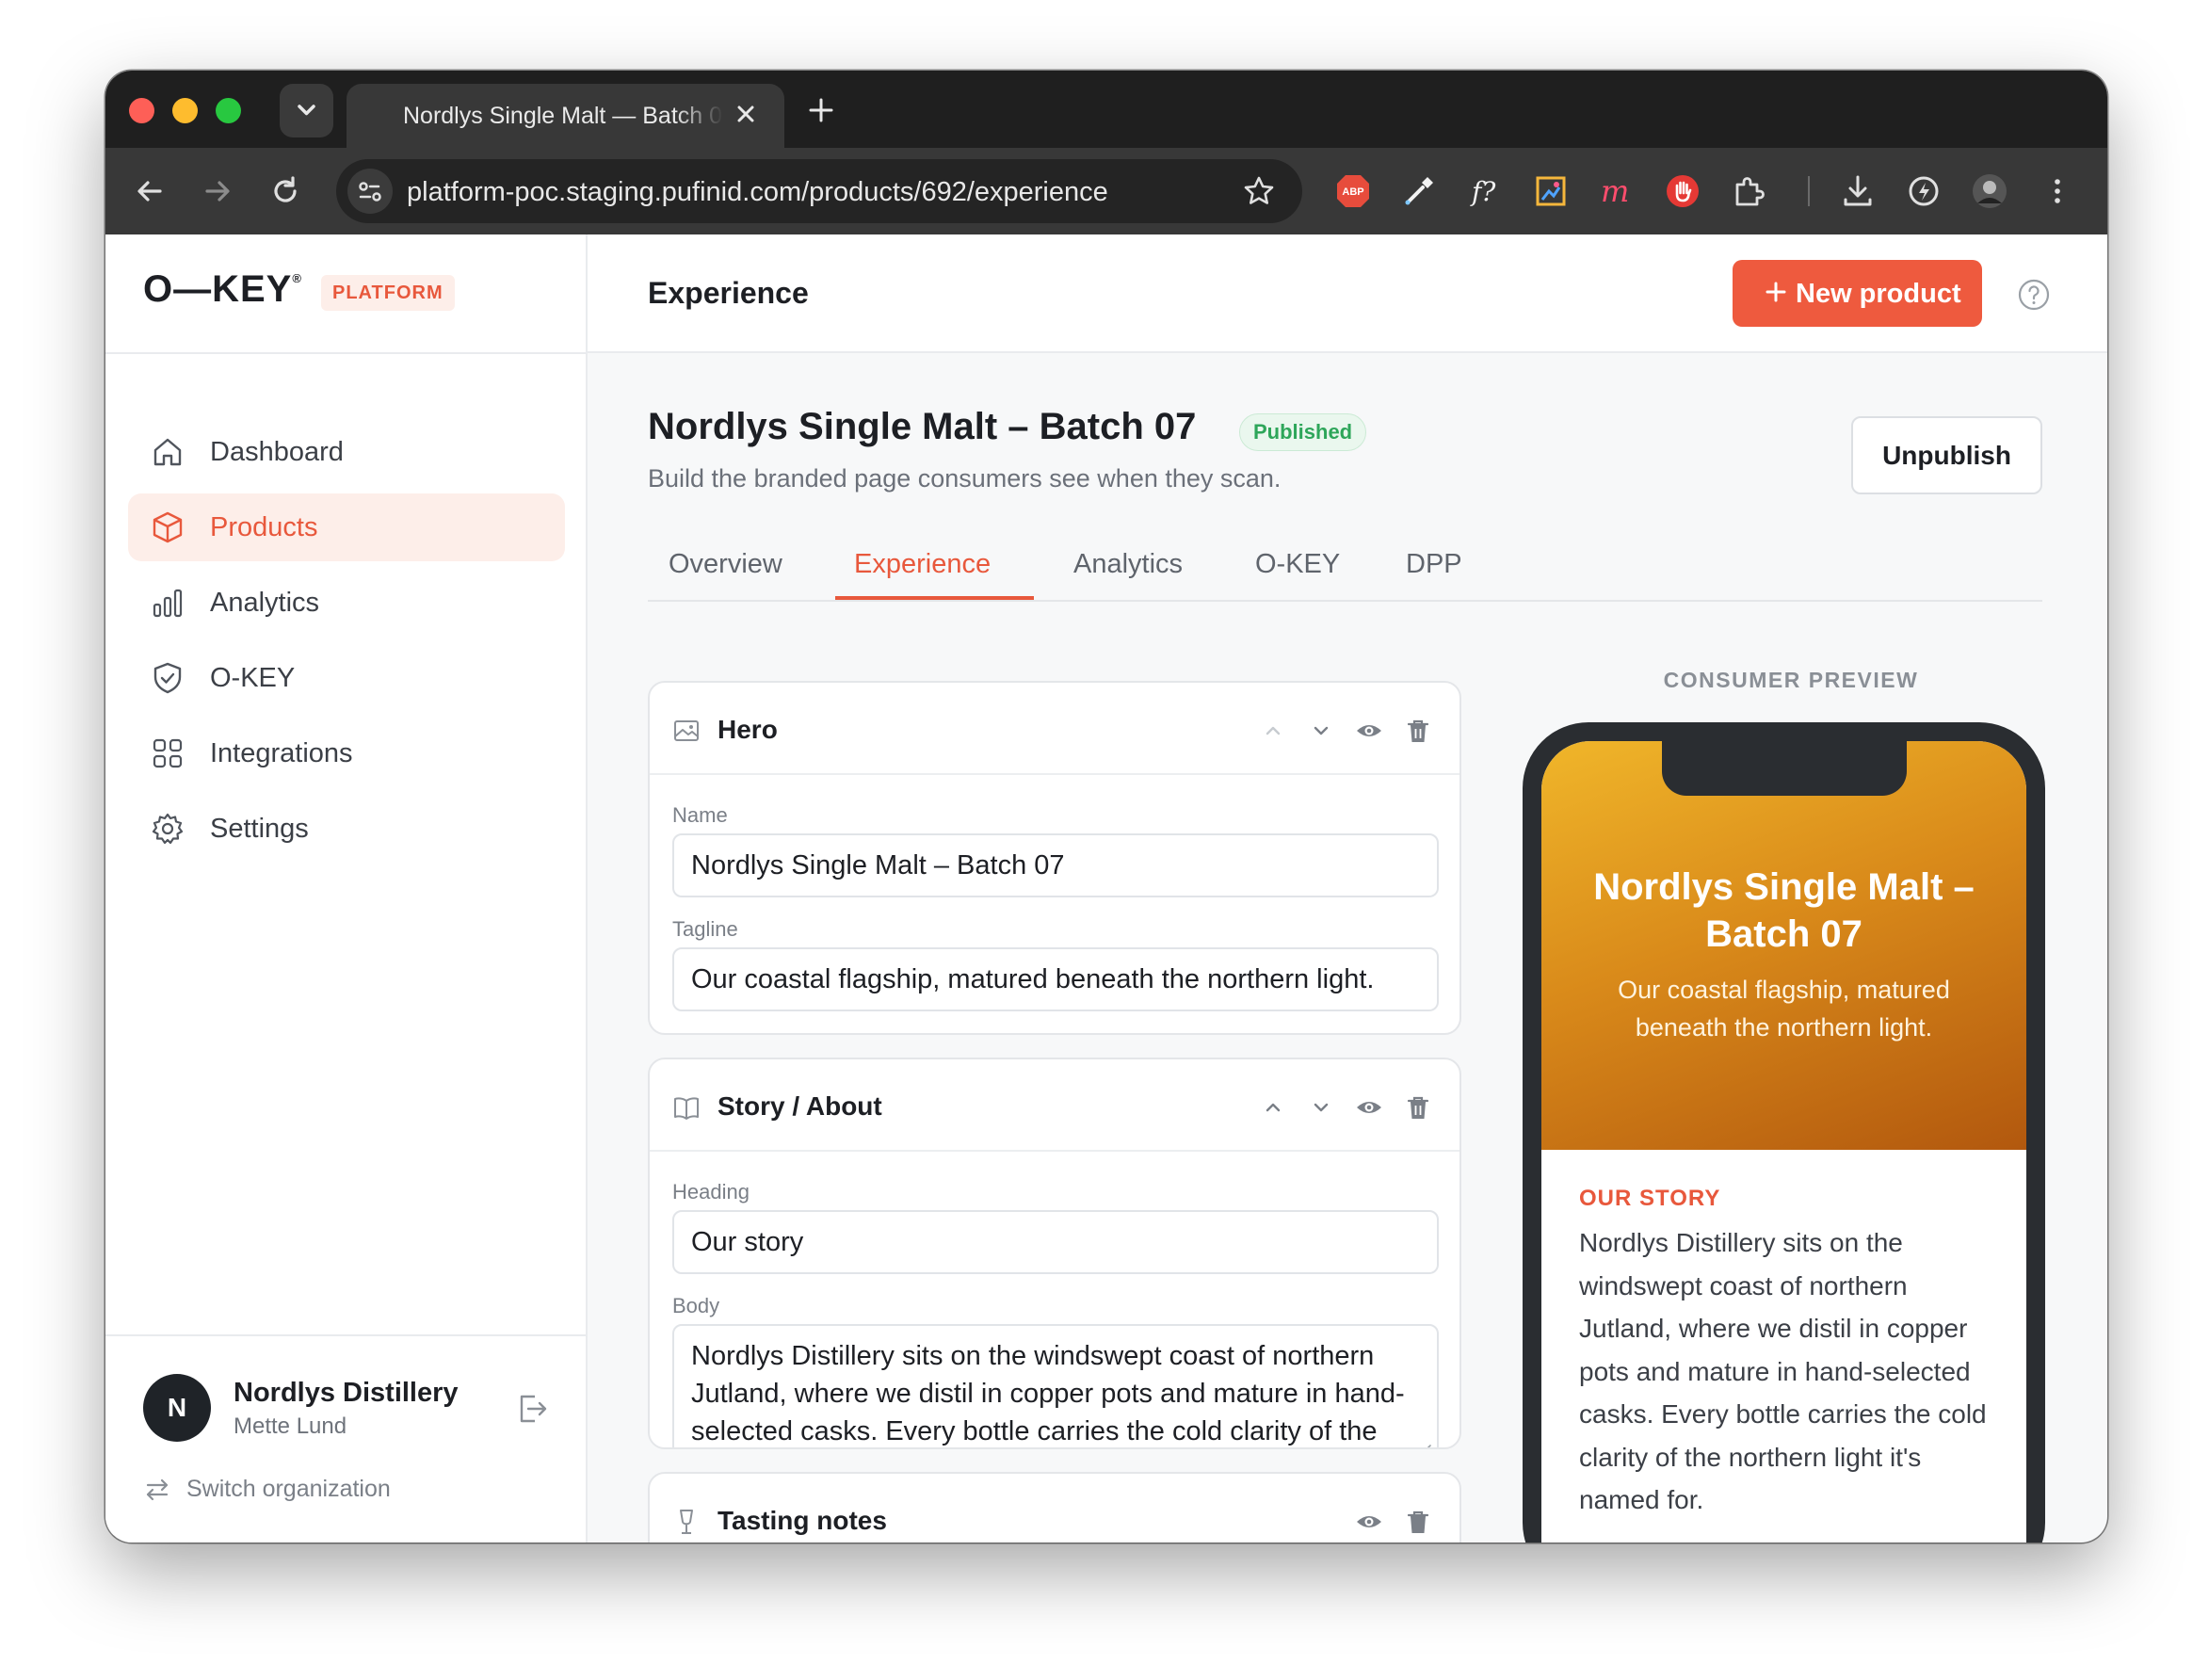 The height and width of the screenshot is (1680, 2209). Describe the element at coordinates (346, 753) in the screenshot. I see `sidebar-item-integrations: Integrations` at that location.